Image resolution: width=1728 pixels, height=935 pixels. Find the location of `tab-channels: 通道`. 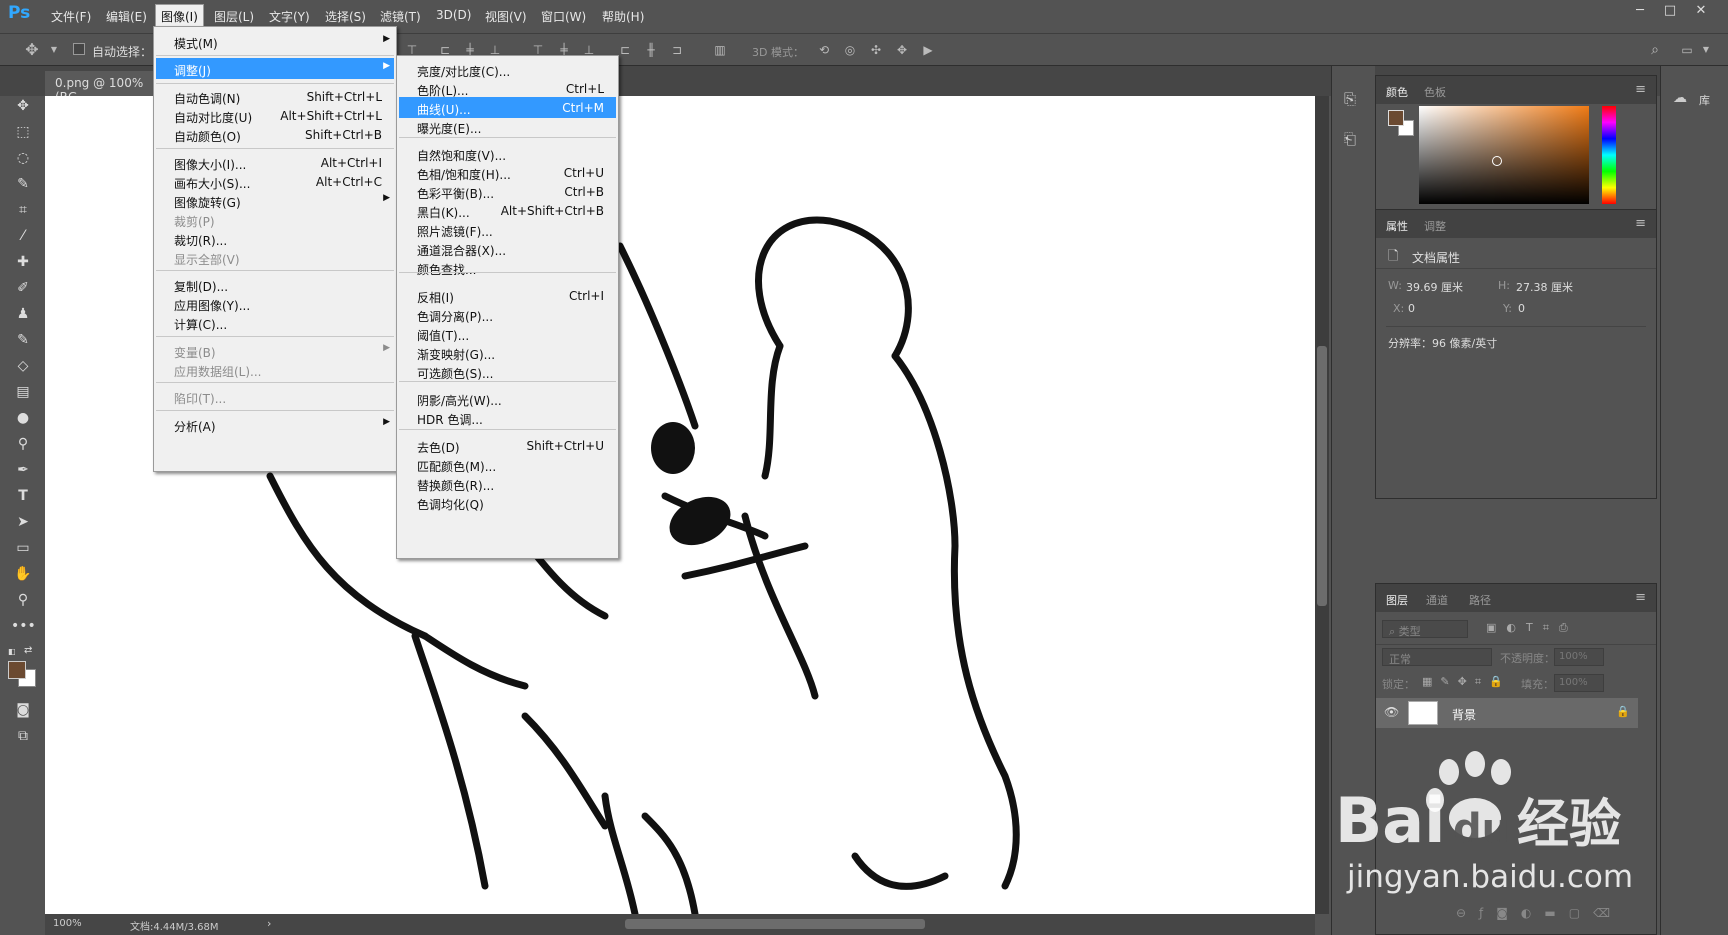

tab-channels: 通道 is located at coordinates (1437, 600).